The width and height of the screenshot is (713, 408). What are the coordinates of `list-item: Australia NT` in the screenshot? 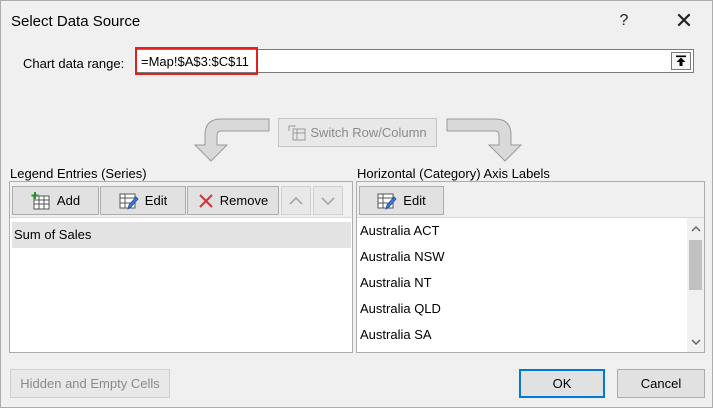 It's located at (520, 283).